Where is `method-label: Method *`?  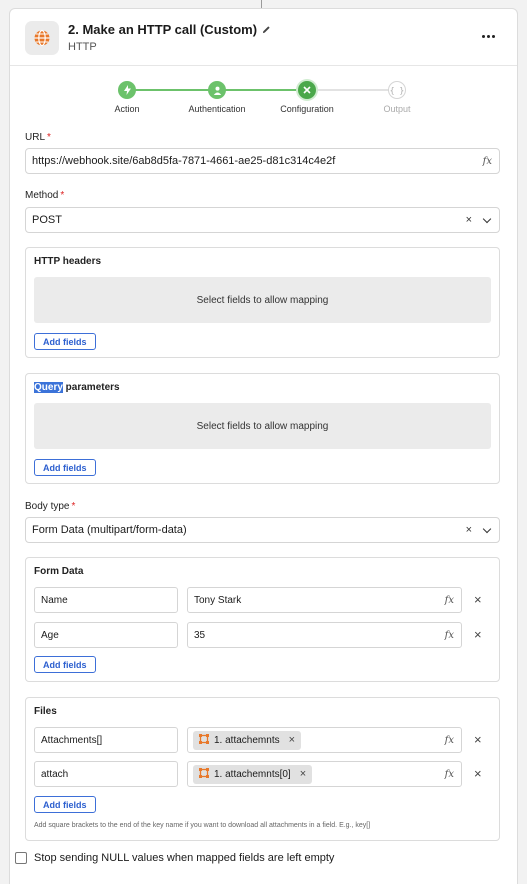 method-label: Method * is located at coordinates (45, 195).